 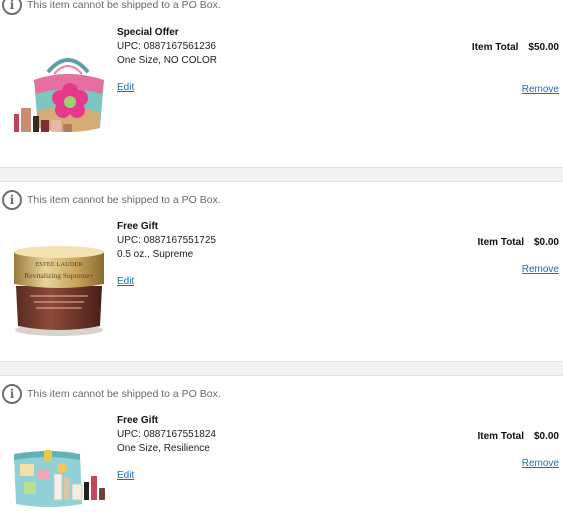 What do you see at coordinates (59, 105) in the screenshot?
I see `product-image-bag-gift-set` at bounding box center [59, 105].